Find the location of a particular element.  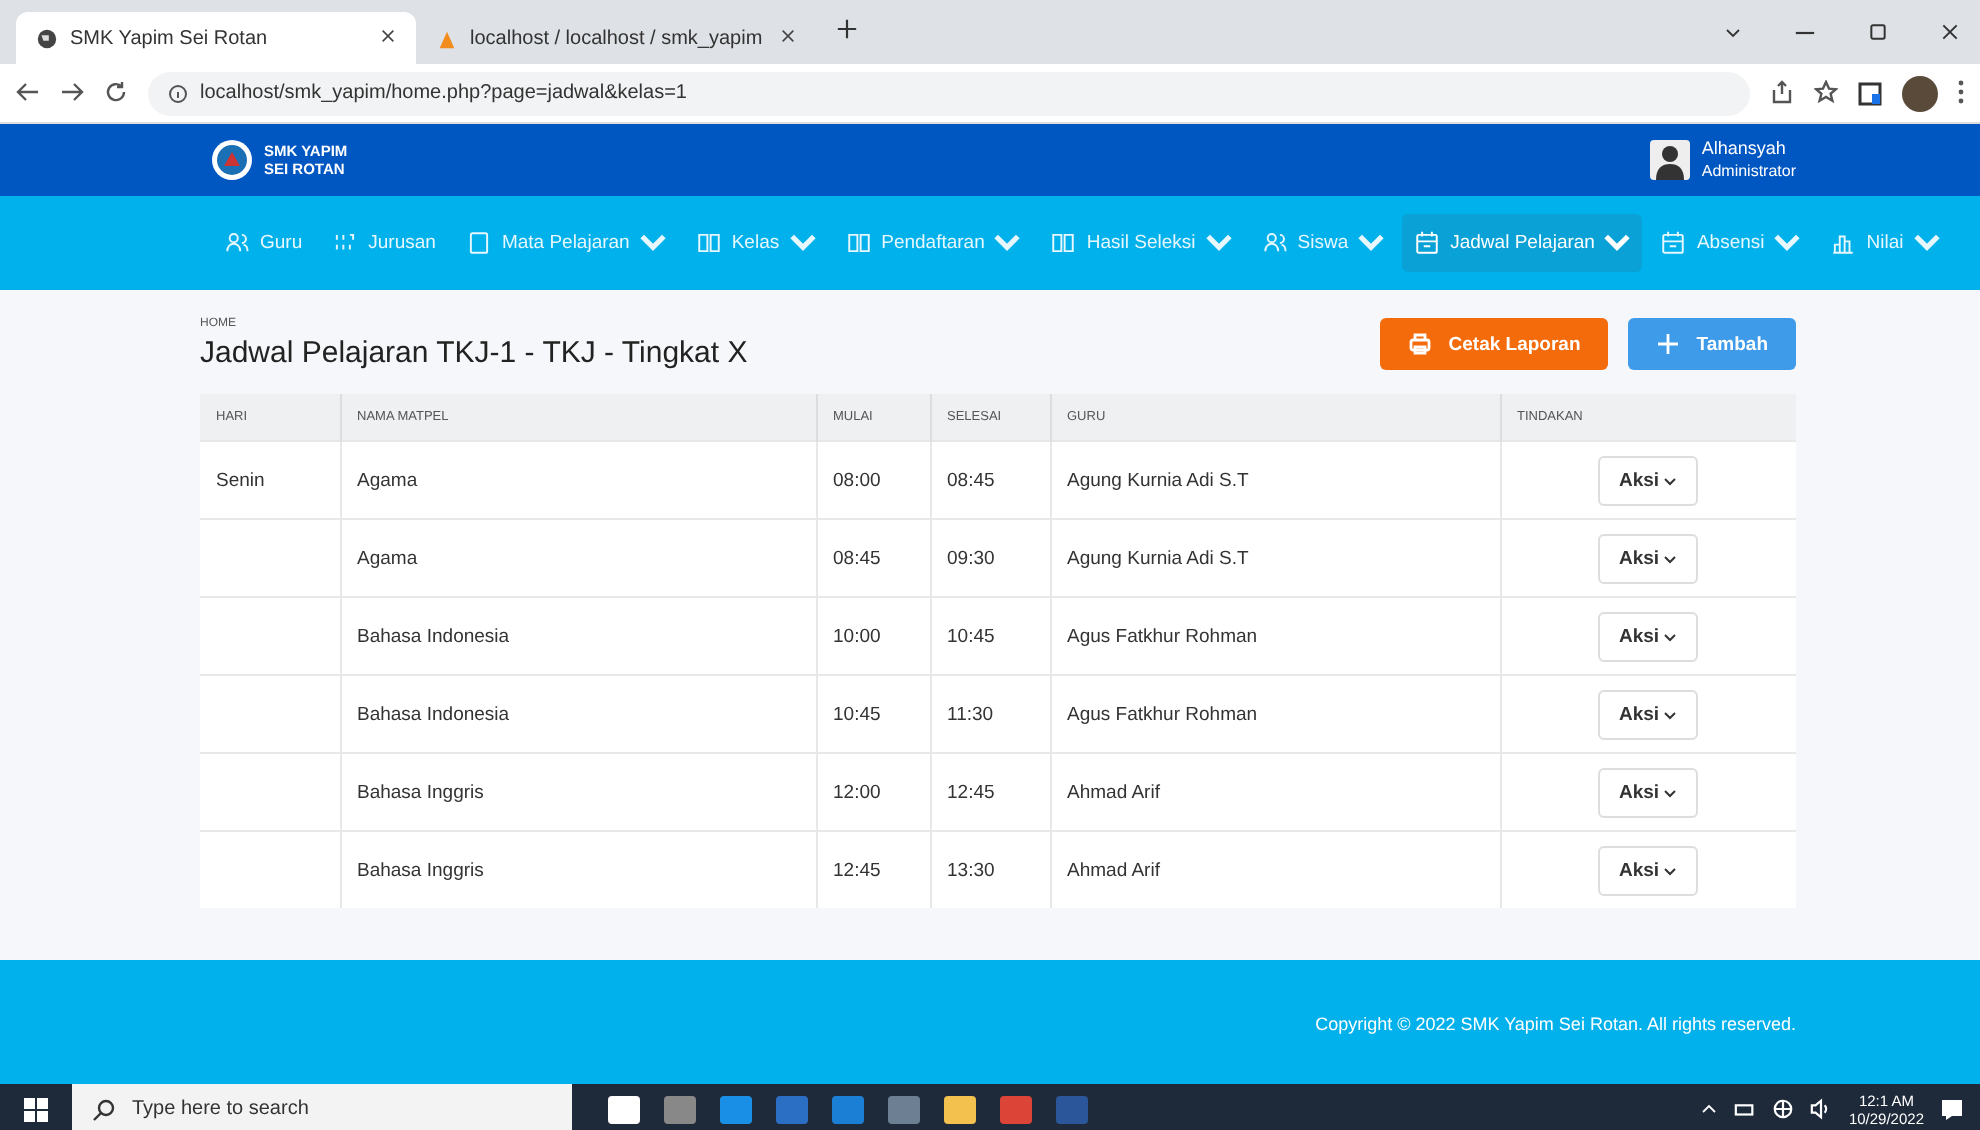

new-tab-icon is located at coordinates (847, 29).